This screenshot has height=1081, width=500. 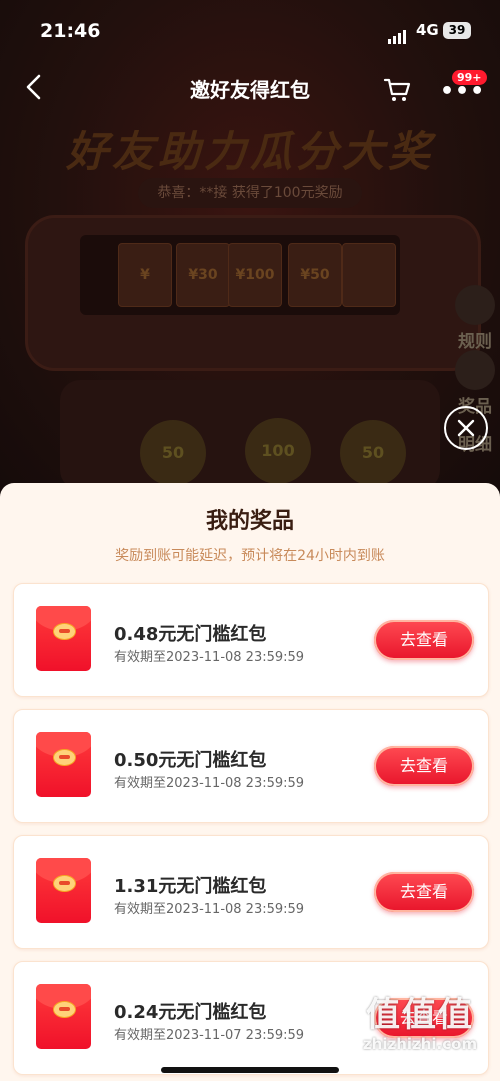 What do you see at coordinates (475, 342) in the screenshot?
I see `rules-label: 规则` at bounding box center [475, 342].